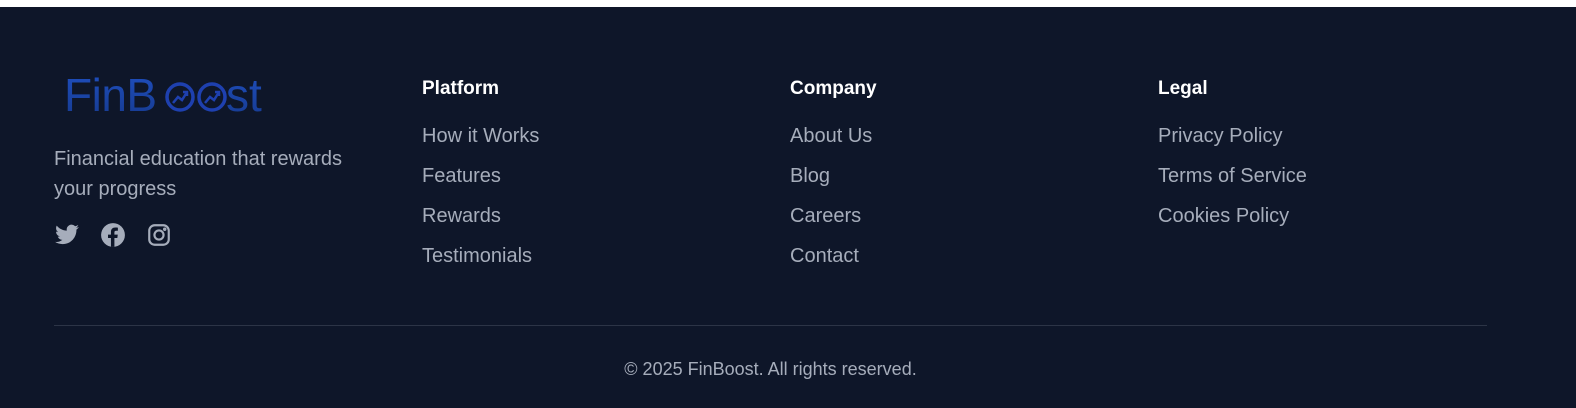  Describe the element at coordinates (810, 176) in the screenshot. I see `blog-link: Blog` at that location.